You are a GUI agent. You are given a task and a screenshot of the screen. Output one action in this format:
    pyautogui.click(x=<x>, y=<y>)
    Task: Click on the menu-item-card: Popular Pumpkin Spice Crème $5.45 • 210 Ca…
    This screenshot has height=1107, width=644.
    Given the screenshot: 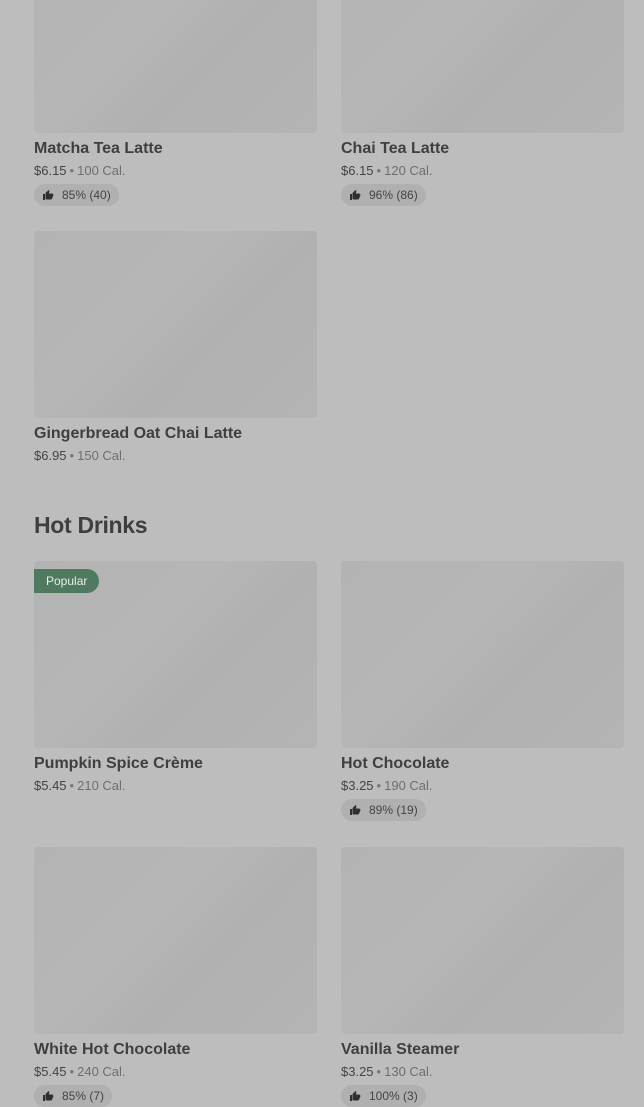 What is the action you would take?
    pyautogui.click(x=175, y=677)
    